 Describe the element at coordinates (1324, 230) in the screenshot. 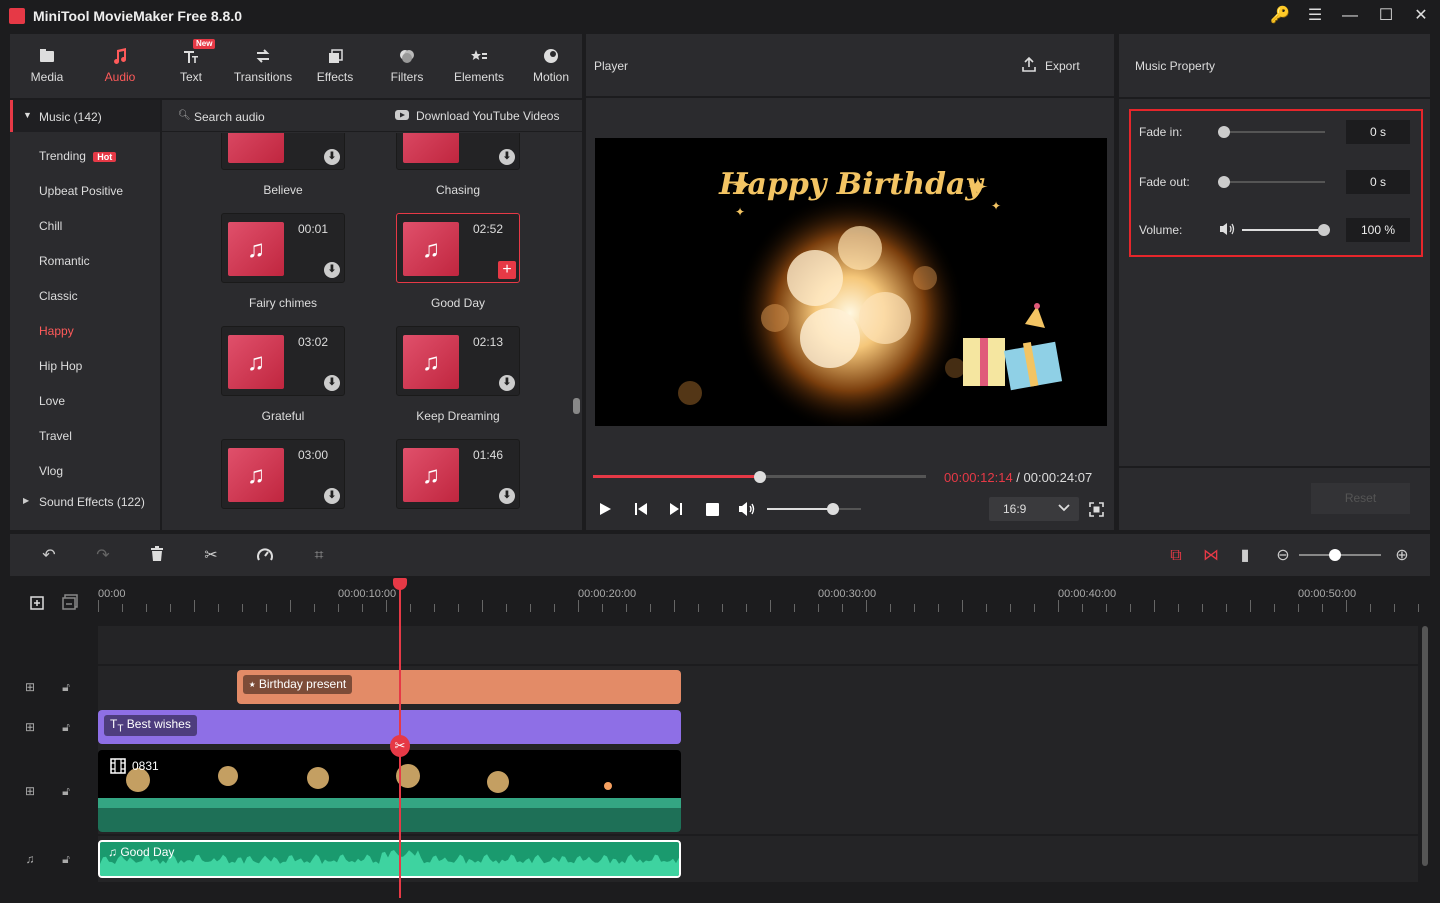

I see `property-volume-knob` at that location.